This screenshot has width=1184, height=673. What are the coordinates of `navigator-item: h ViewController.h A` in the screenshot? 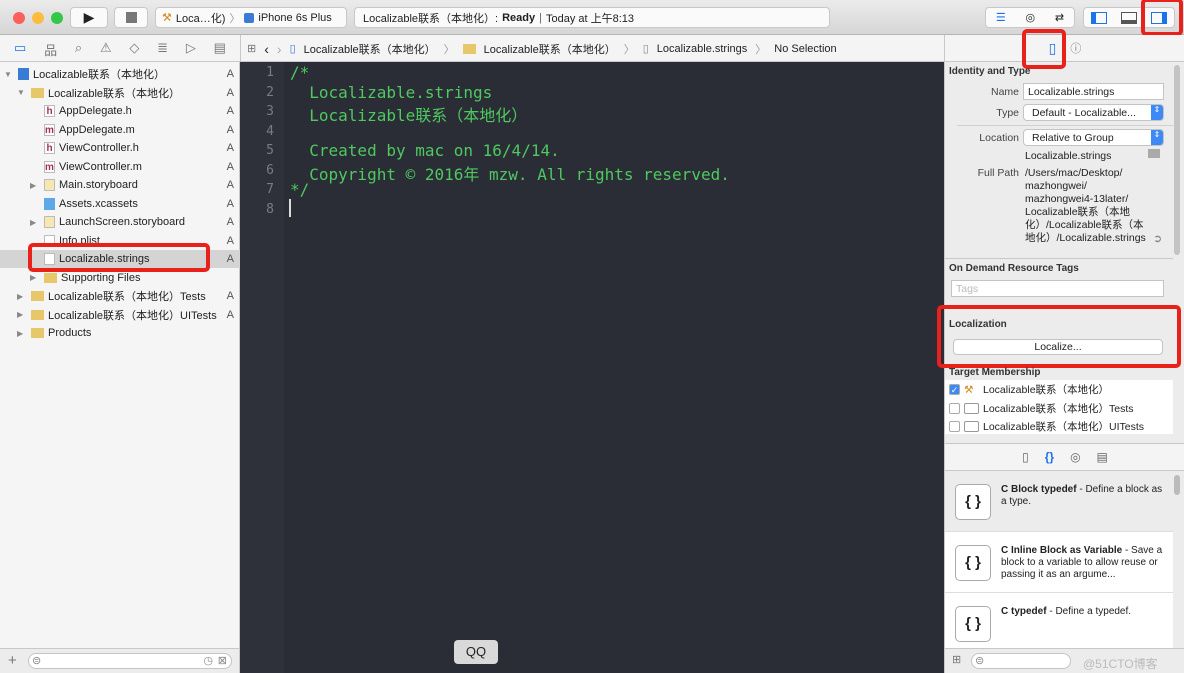 It's located at (120, 148).